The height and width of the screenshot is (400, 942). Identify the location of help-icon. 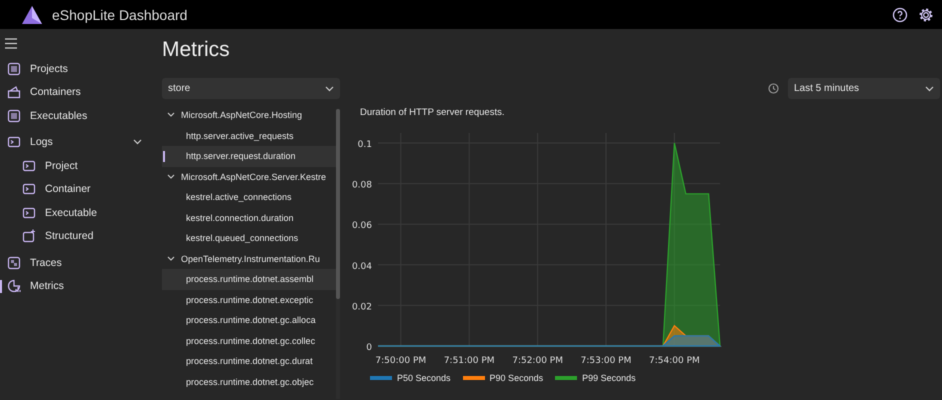
(900, 14).